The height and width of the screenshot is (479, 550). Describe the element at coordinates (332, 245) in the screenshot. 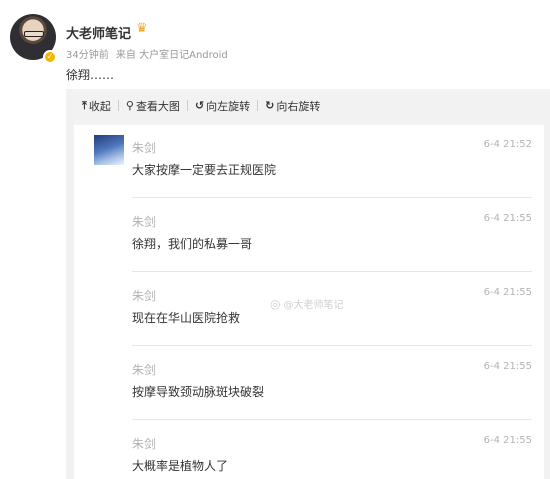

I see `chat-message: 朱剑 6-4 21:55 徐翔，我们的私募一哥` at that location.